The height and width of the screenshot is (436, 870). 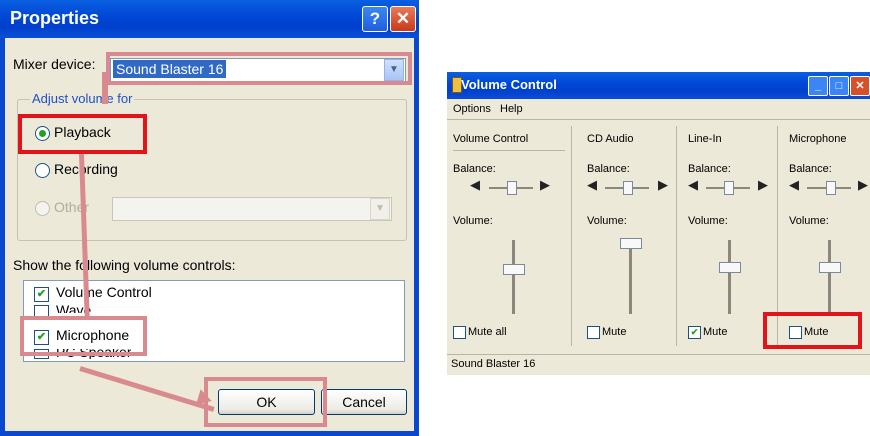 I want to click on mute-all-label: Mute all, so click(x=487, y=332).